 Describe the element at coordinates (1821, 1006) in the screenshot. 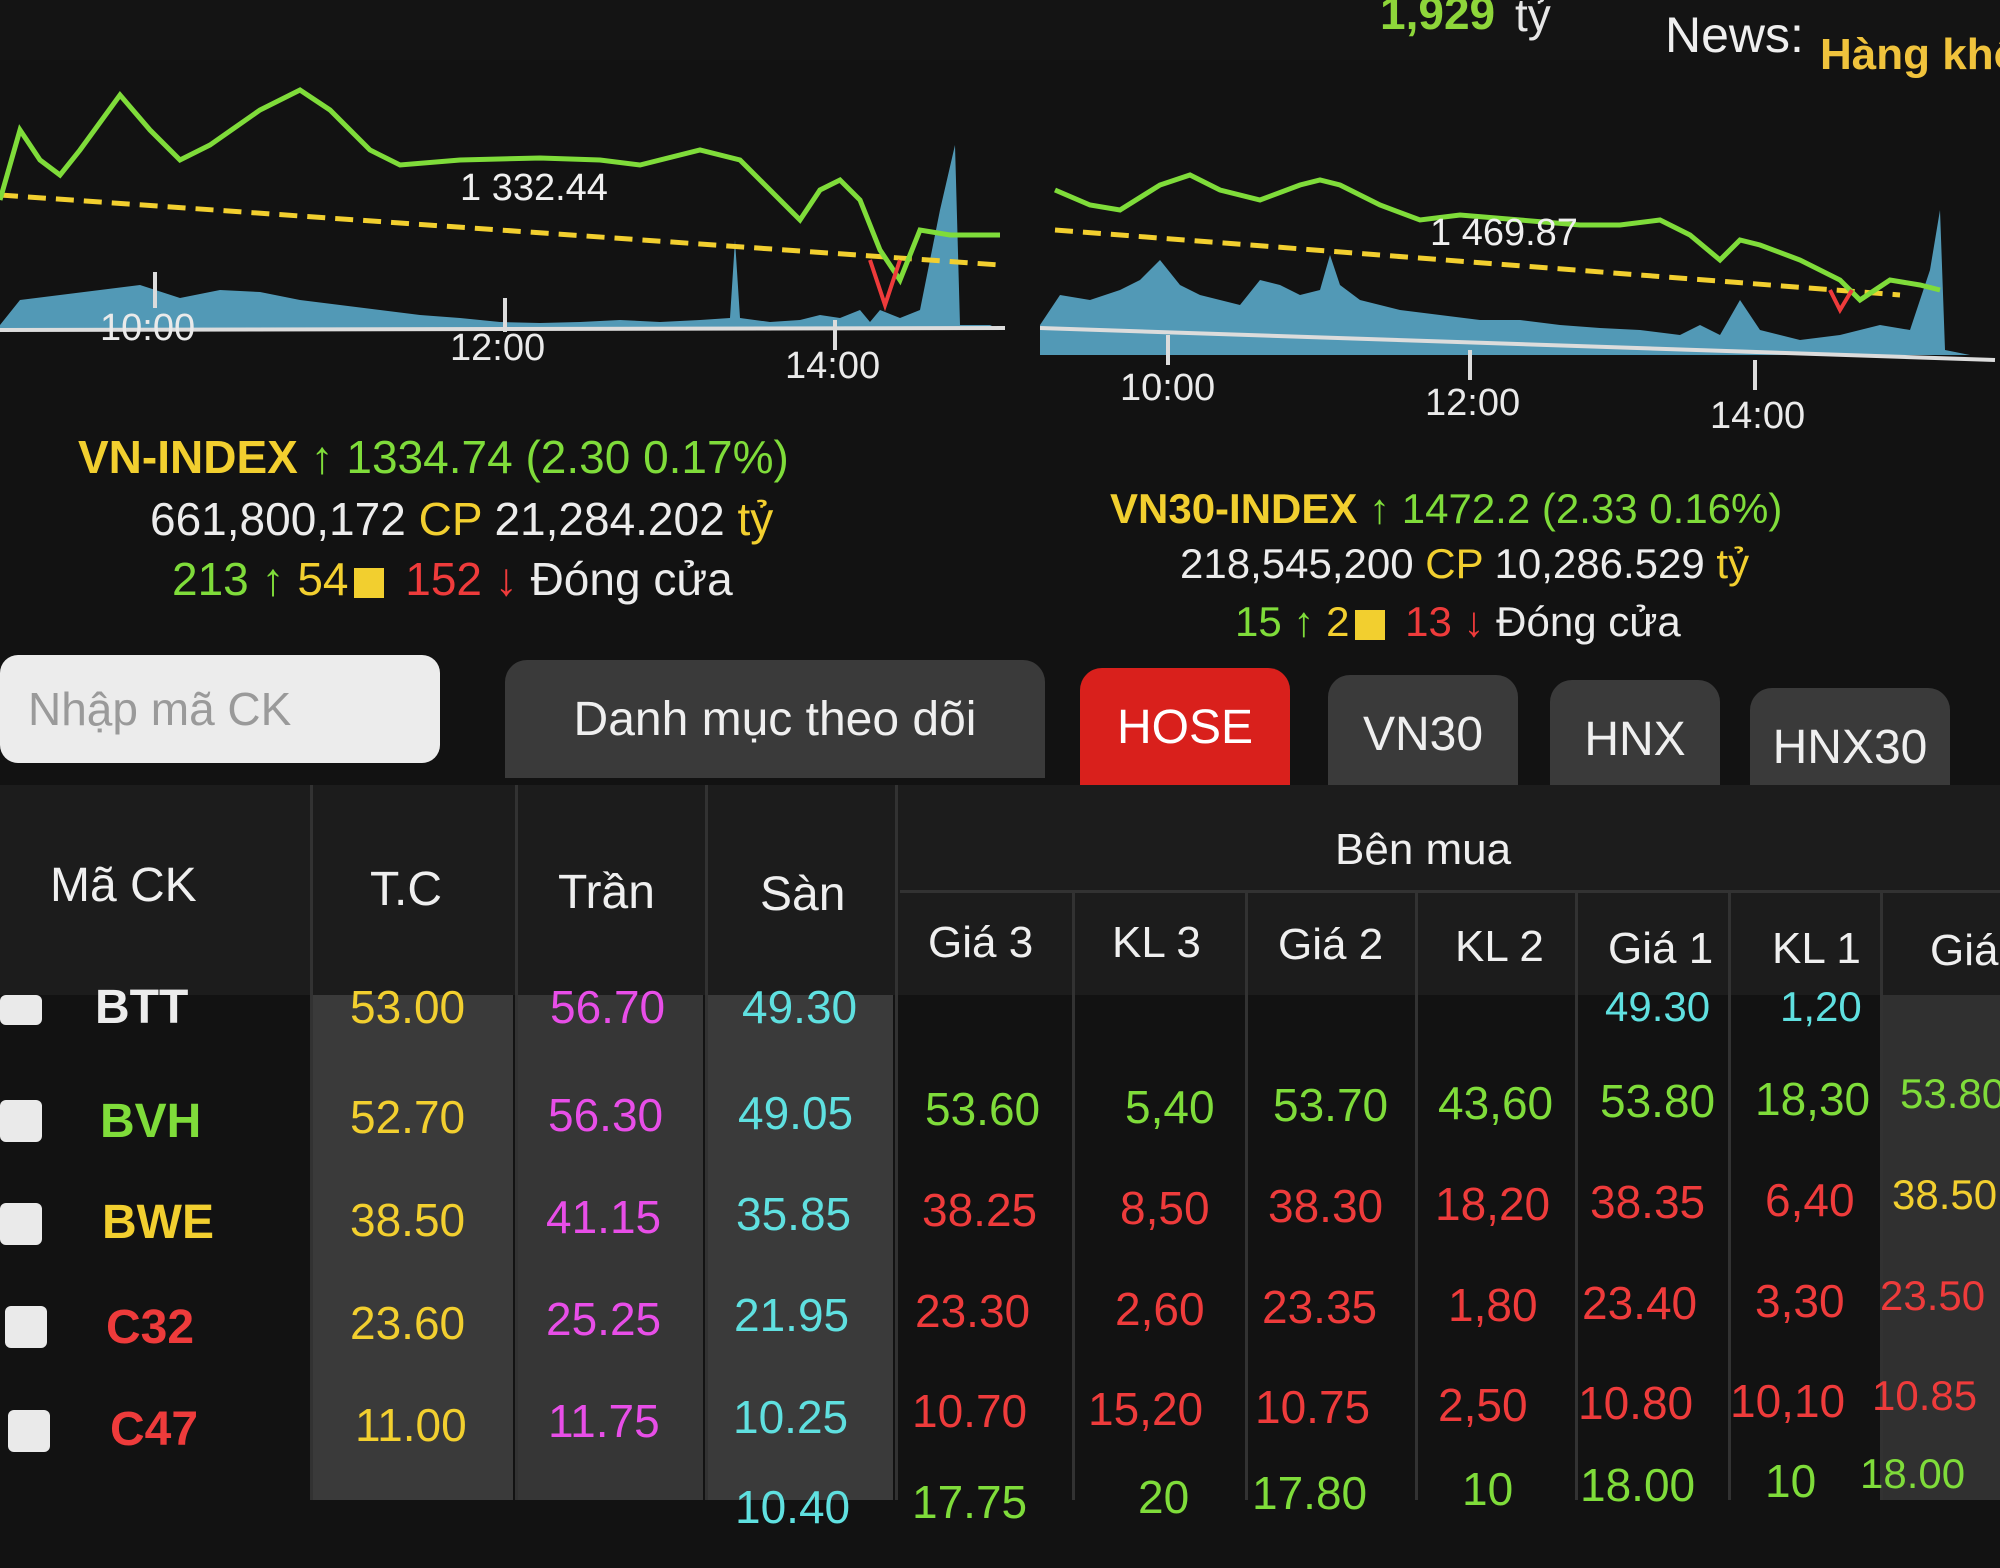

I see `bid-vol-1: 1,20` at that location.